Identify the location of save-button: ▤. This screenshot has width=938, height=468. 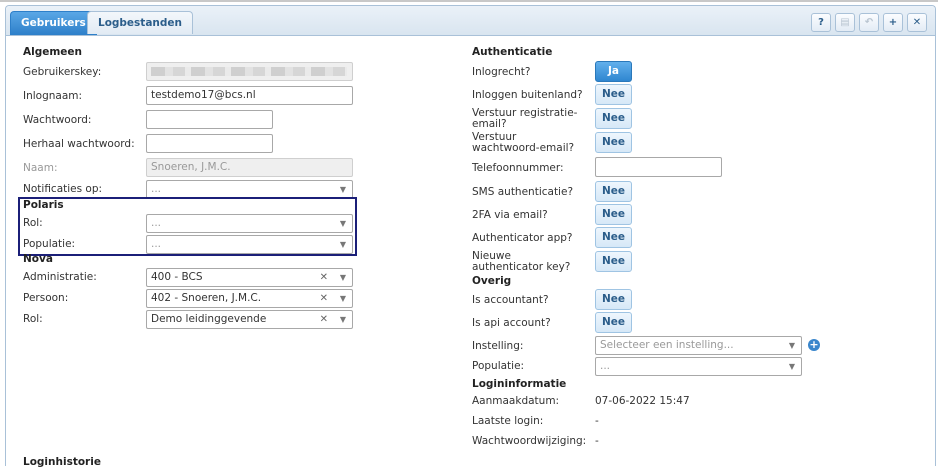
(845, 22).